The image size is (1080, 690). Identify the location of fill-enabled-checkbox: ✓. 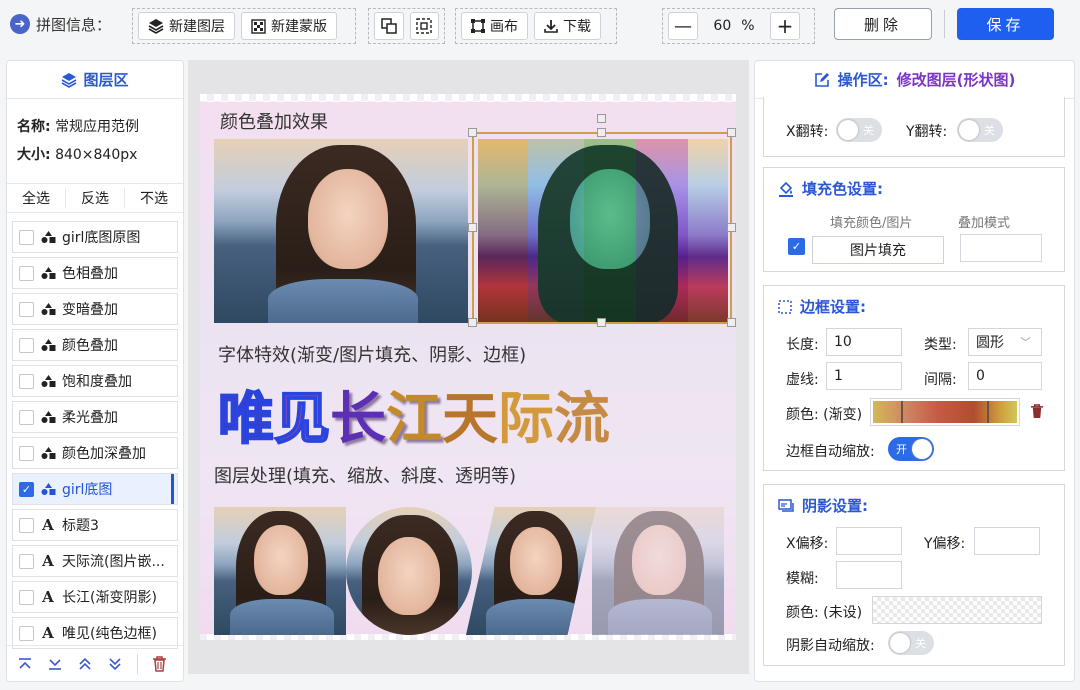
(796, 246).